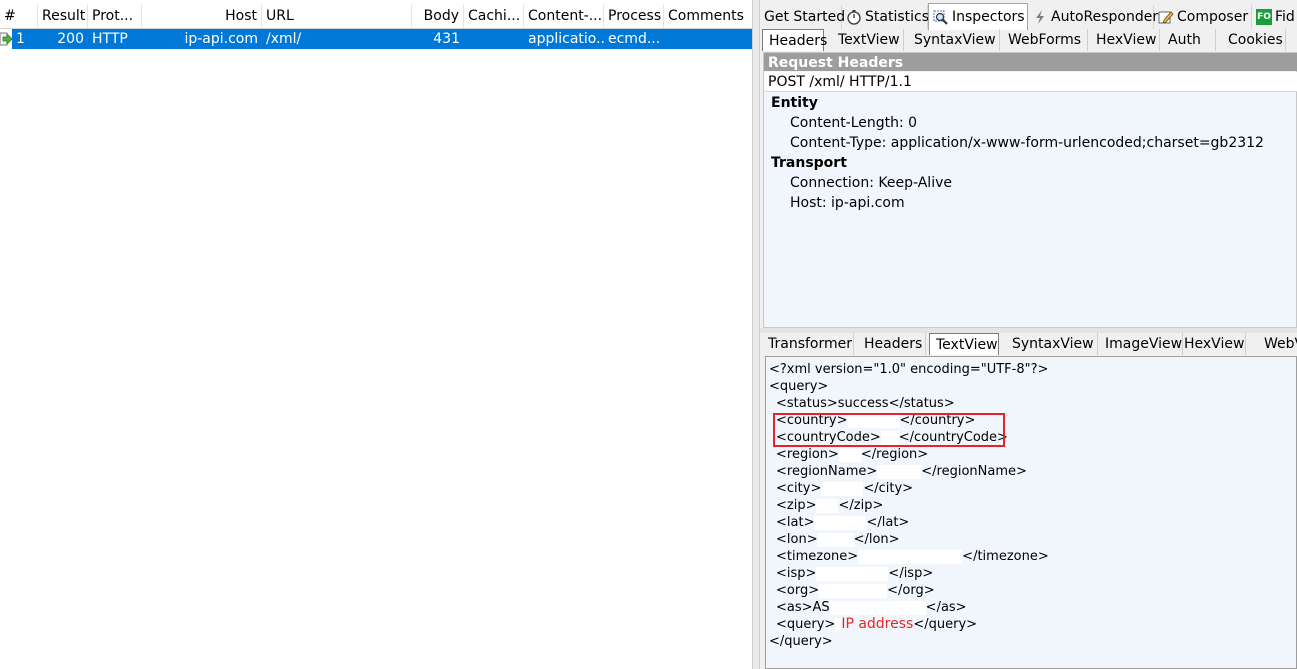 This screenshot has height=669, width=1297. I want to click on xml-lon: <lon> </lon>, so click(838, 539).